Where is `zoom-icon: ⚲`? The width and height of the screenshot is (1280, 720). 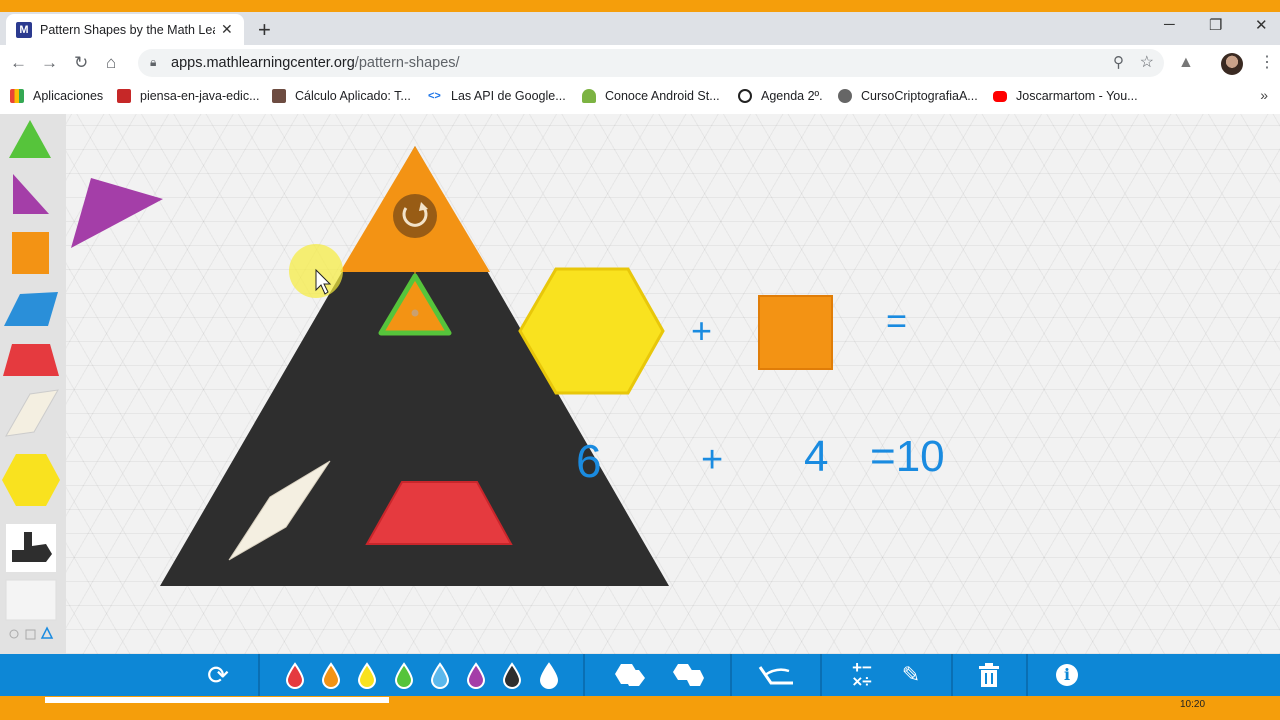 zoom-icon: ⚲ is located at coordinates (1118, 62).